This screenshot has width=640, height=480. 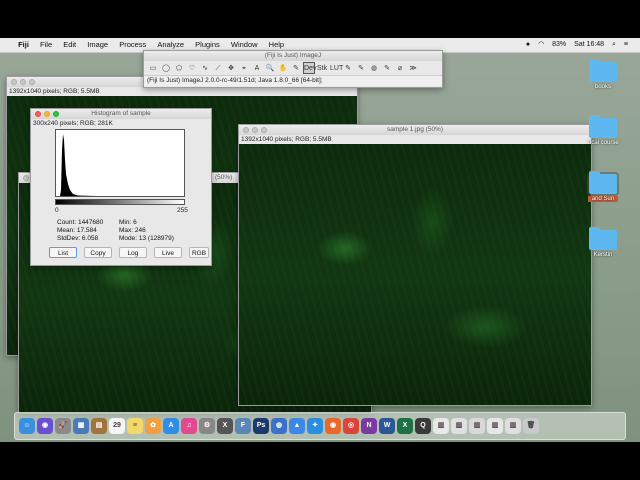 What do you see at coordinates (320, 19) in the screenshot?
I see `letterbox-top` at bounding box center [320, 19].